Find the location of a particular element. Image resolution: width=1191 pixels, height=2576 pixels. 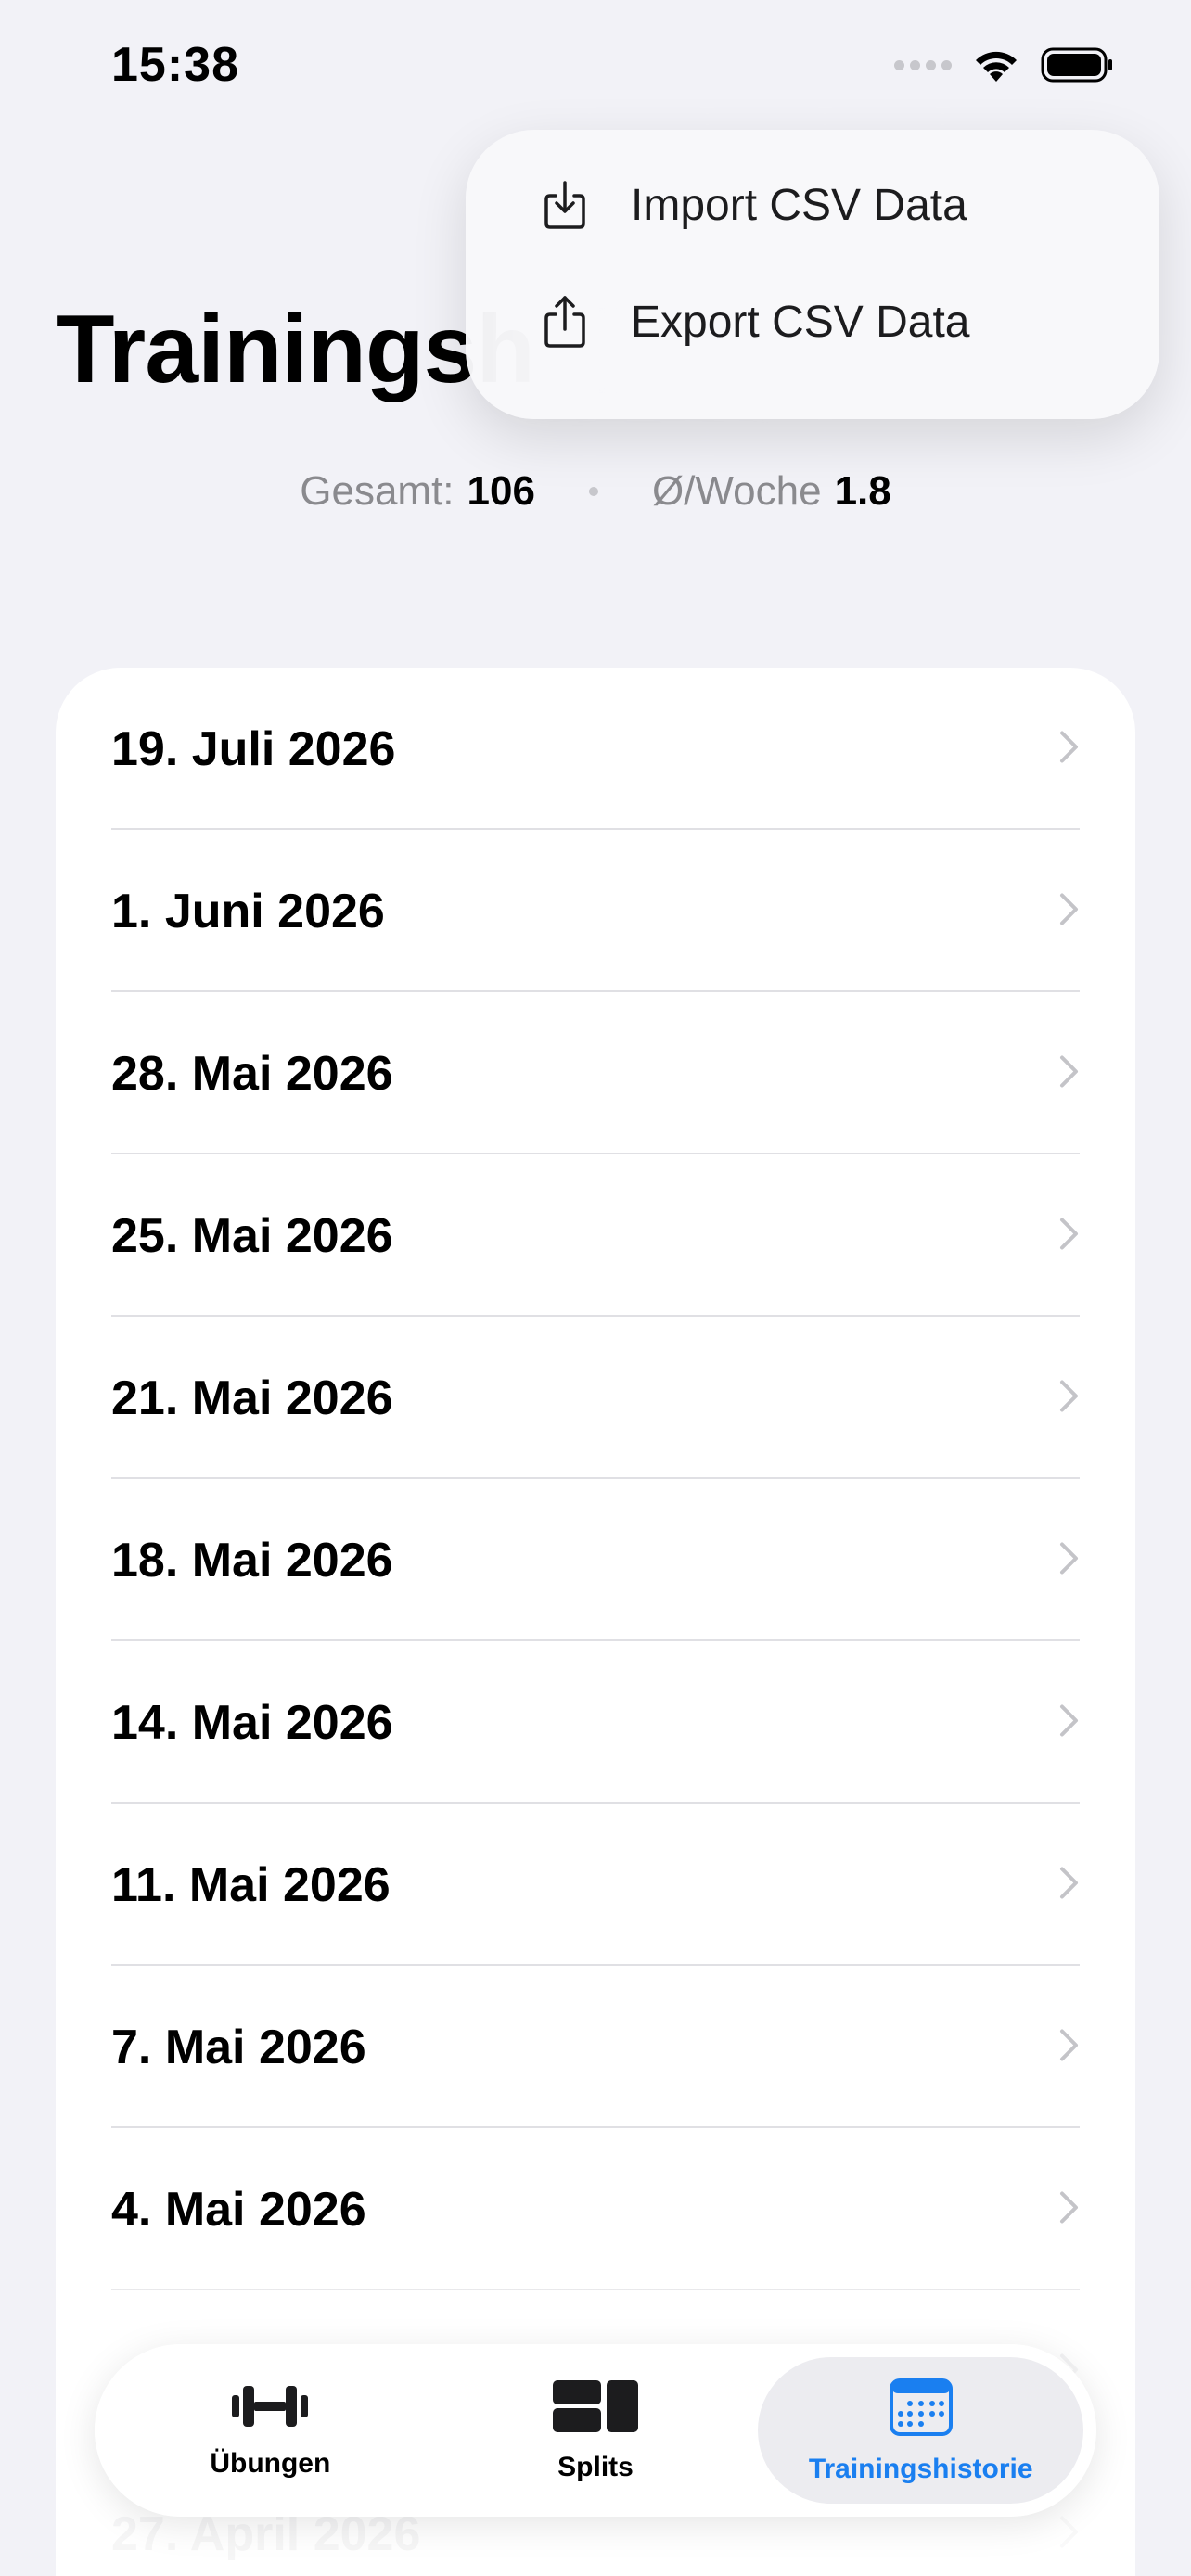

status-icons is located at coordinates (1004, 64).